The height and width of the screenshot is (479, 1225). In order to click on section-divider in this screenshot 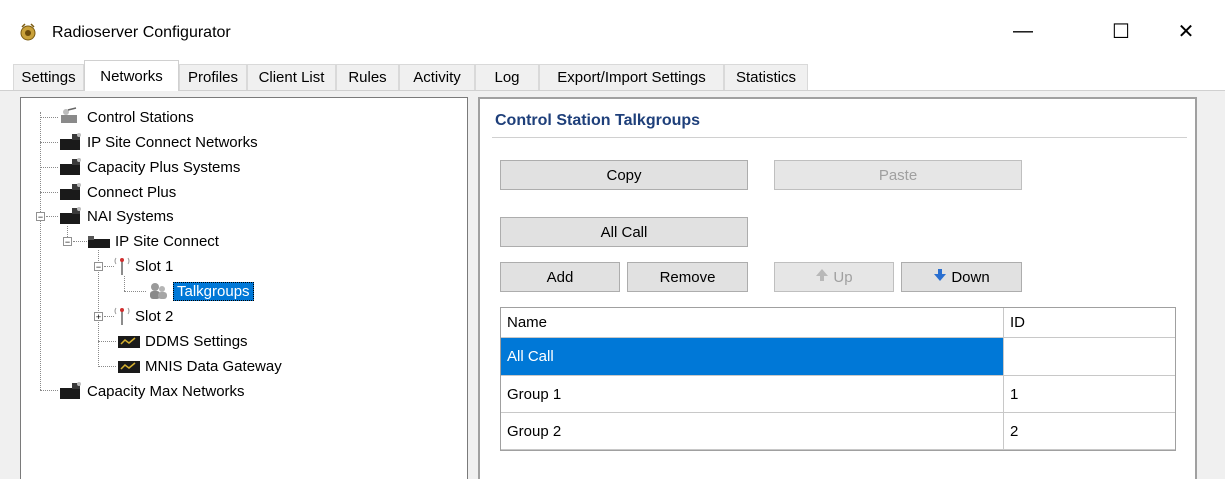, I will do `click(839, 137)`.